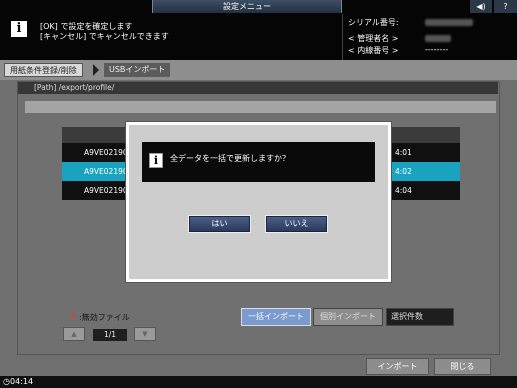 Image resolution: width=517 pixels, height=388 pixels. What do you see at coordinates (96, 70) in the screenshot?
I see `breadcrumb-arrow-icon` at bounding box center [96, 70].